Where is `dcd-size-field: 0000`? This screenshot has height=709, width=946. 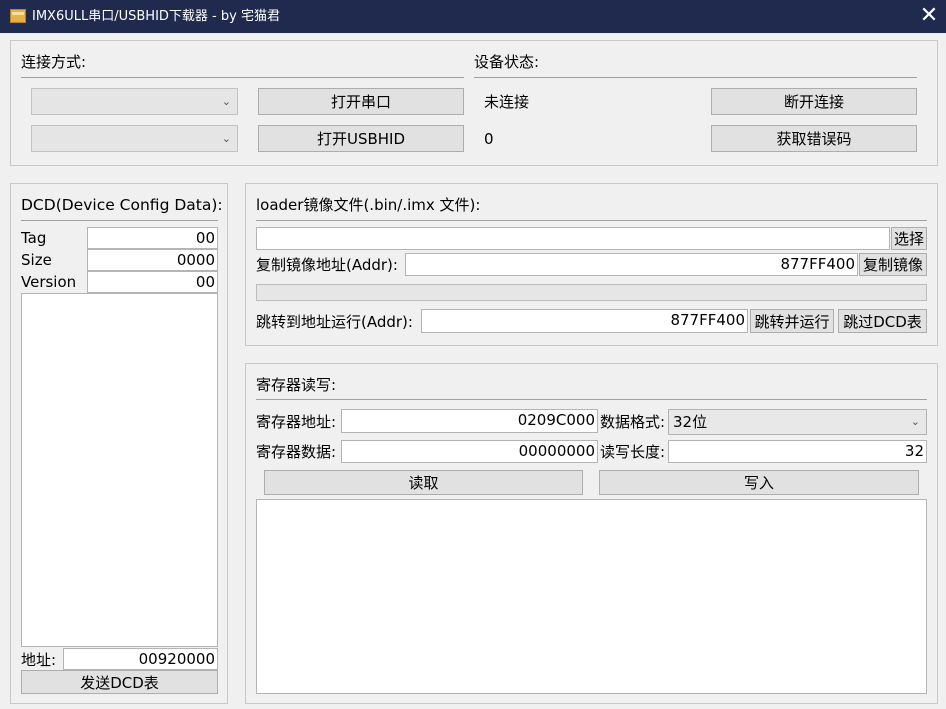
dcd-size-field: 0000 is located at coordinates (152, 260).